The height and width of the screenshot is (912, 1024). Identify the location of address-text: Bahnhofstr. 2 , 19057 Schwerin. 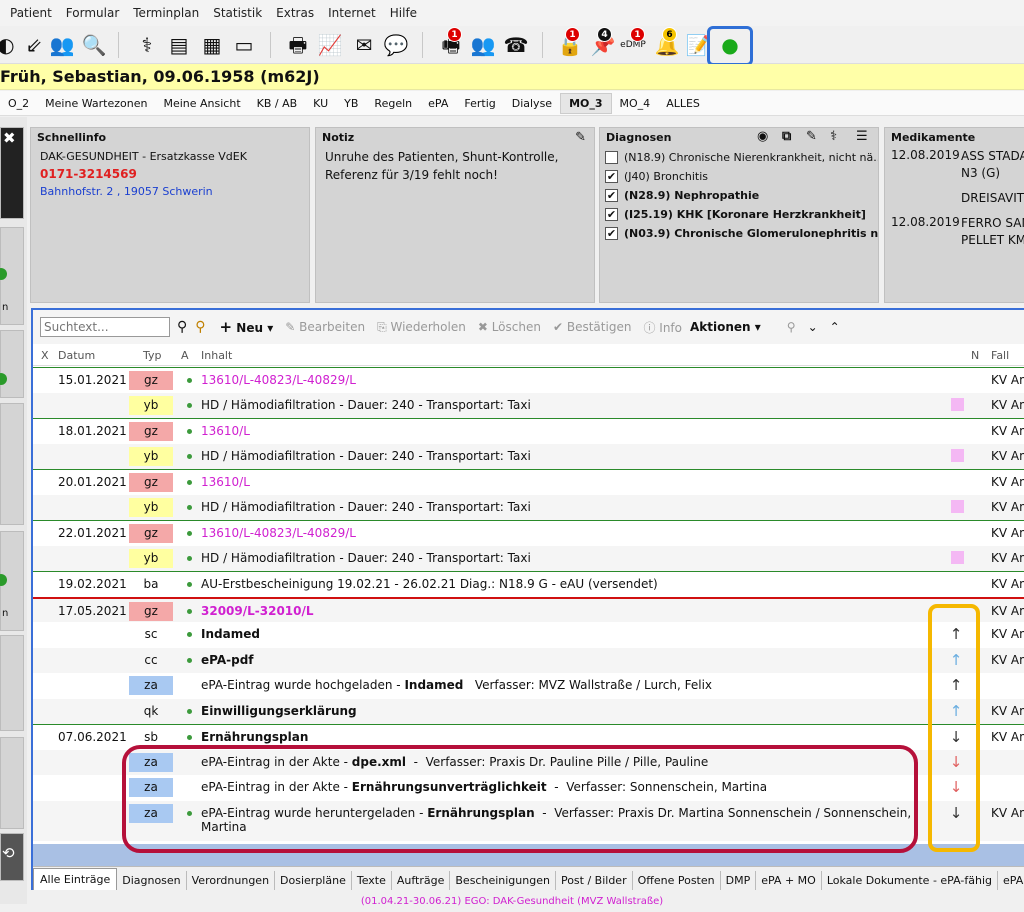
(170, 191).